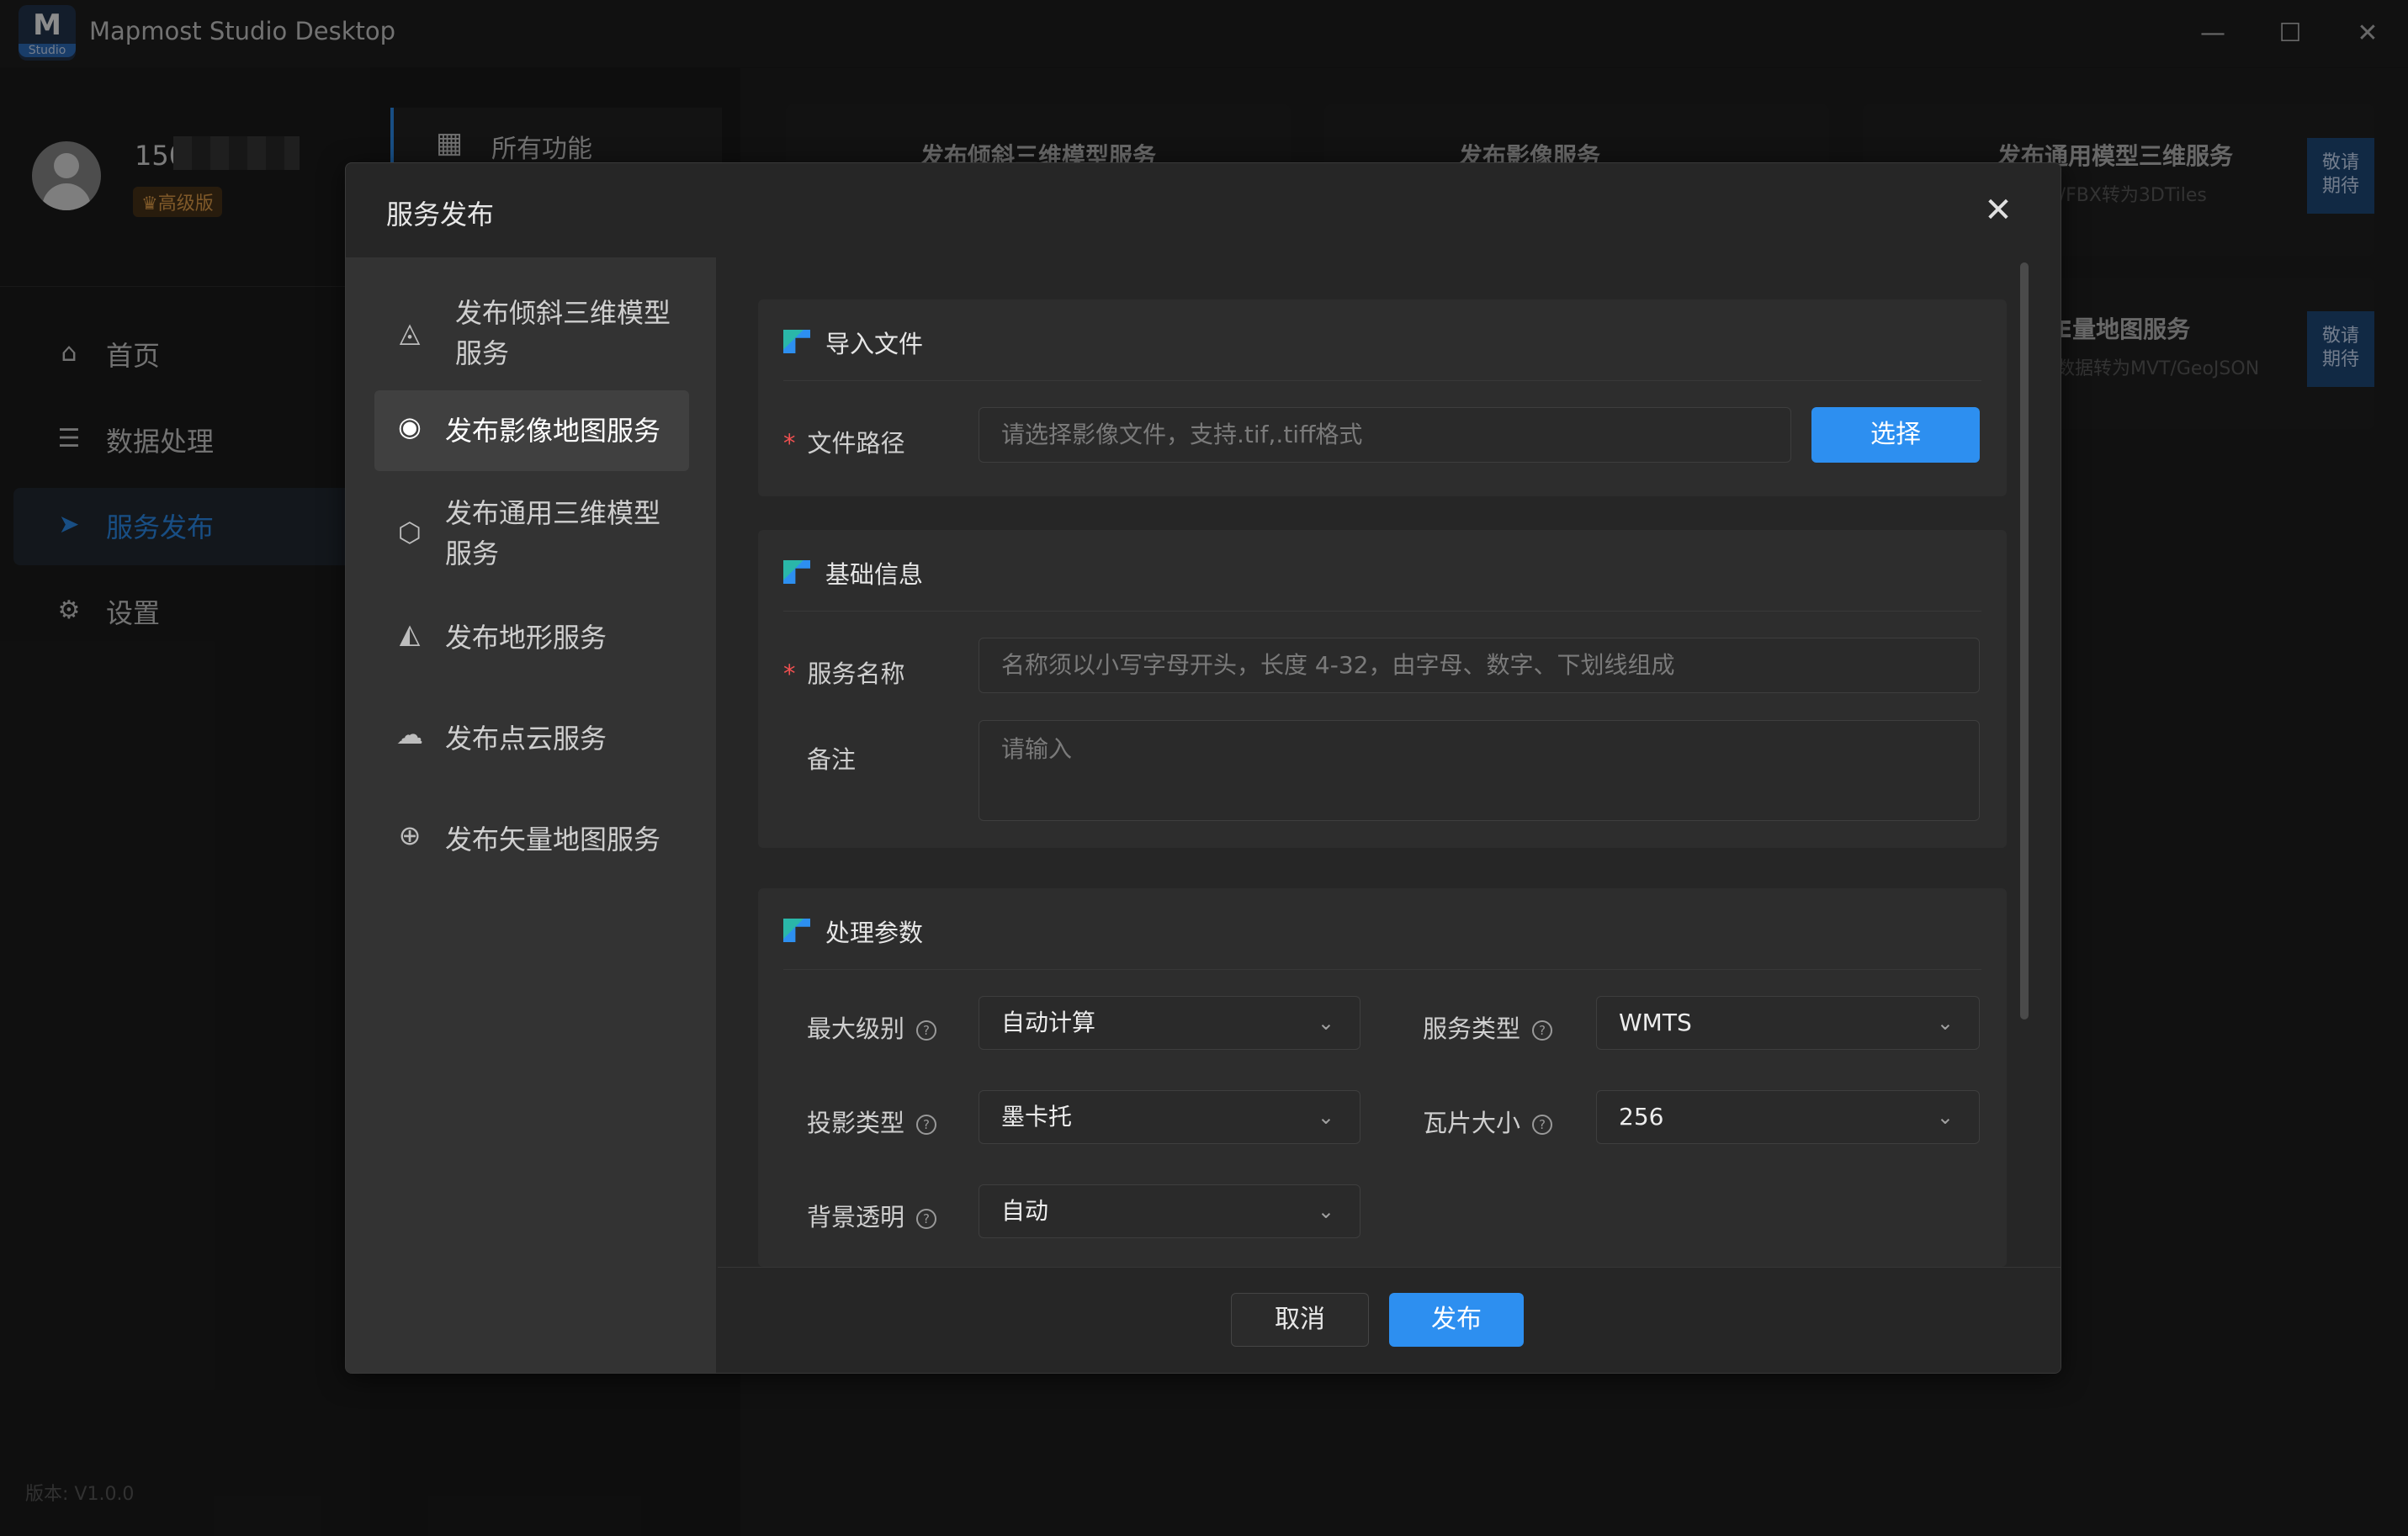 The width and height of the screenshot is (2408, 1536). Describe the element at coordinates (1300, 1320) in the screenshot. I see `cancel-button: 取消` at that location.